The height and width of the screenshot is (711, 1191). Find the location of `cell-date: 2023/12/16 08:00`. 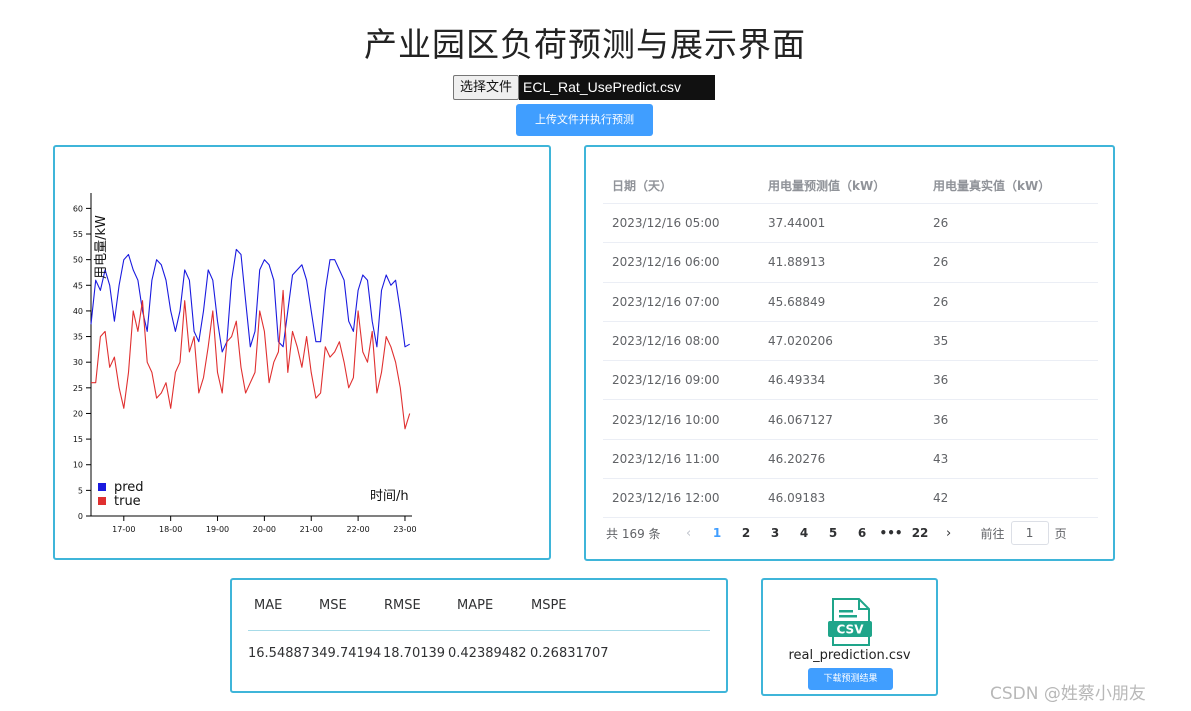

cell-date: 2023/12/16 08:00 is located at coordinates (666, 341).